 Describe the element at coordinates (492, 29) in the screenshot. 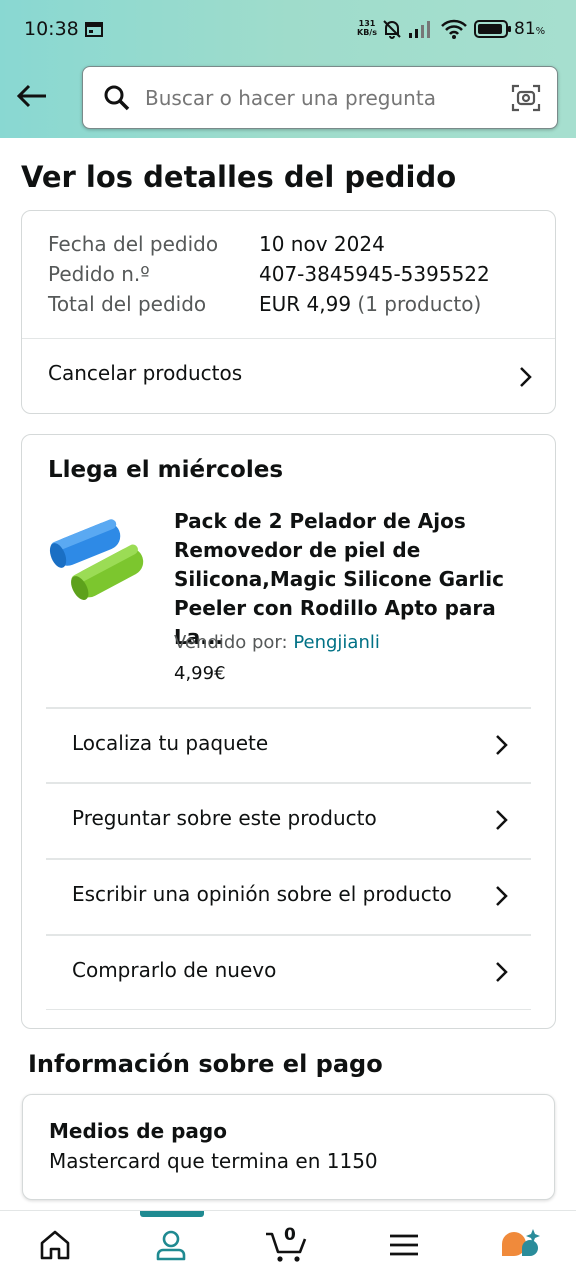

I see `battery-icon` at that location.